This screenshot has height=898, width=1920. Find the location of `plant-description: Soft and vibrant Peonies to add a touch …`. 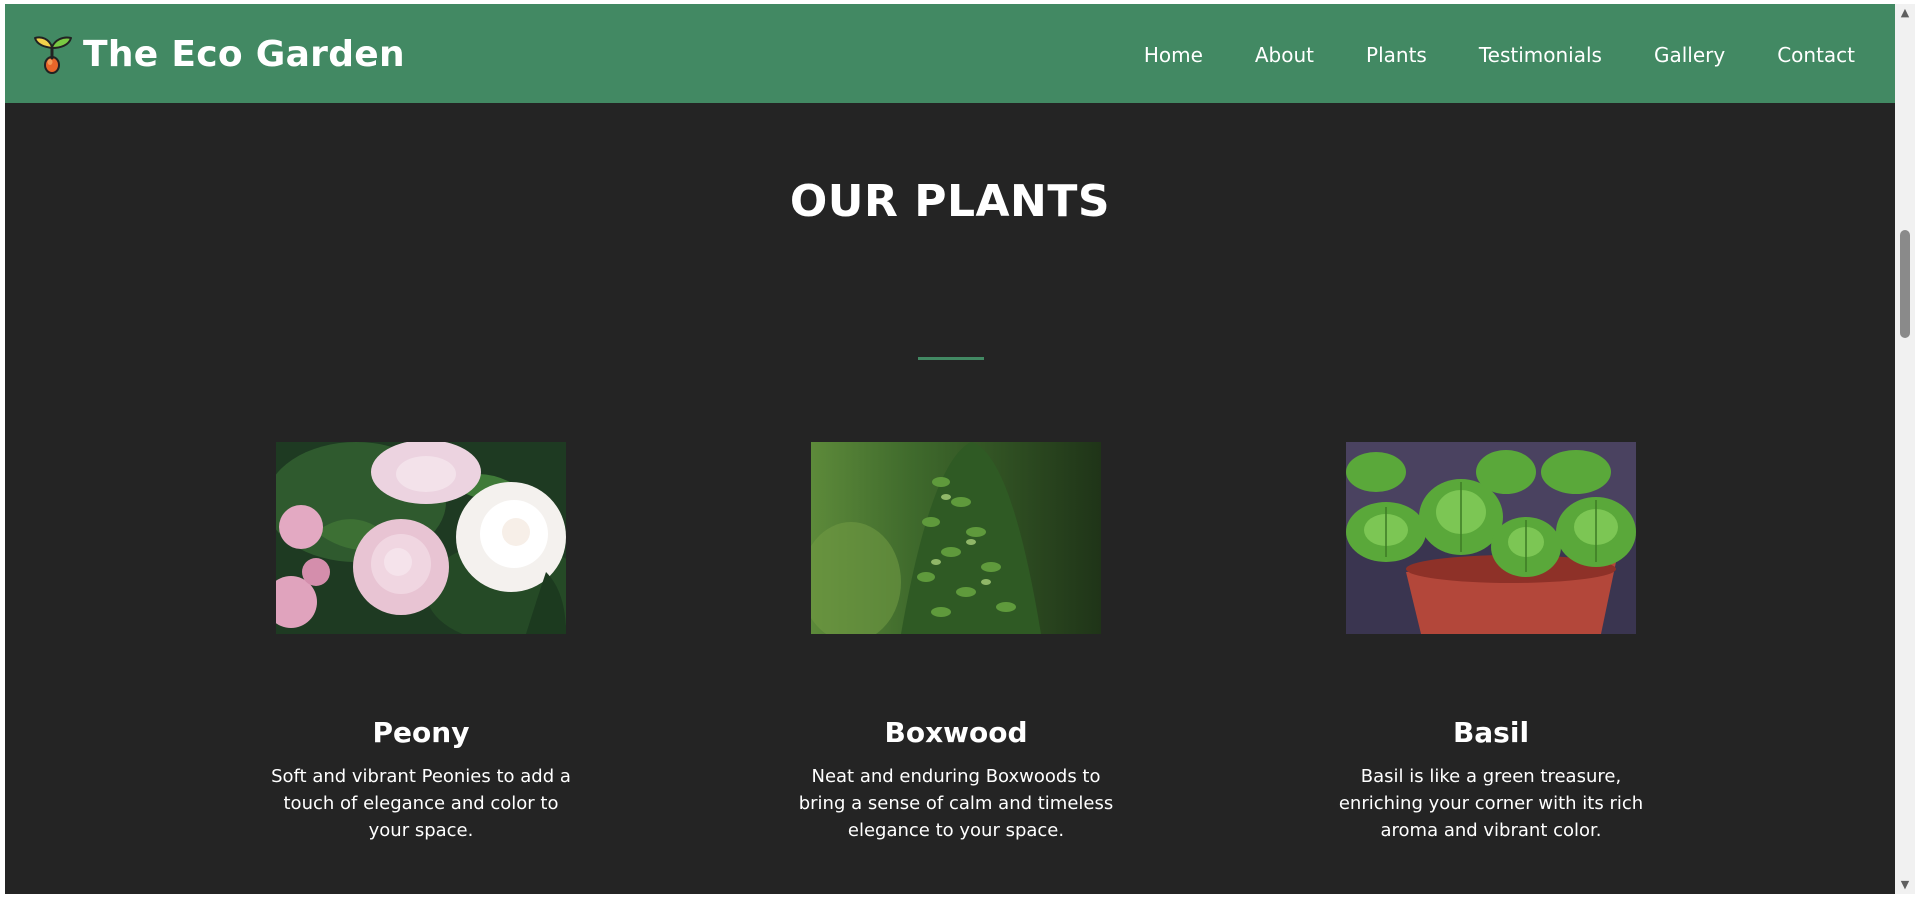

plant-description: Soft and vibrant Peonies to add a touch … is located at coordinates (421, 803).